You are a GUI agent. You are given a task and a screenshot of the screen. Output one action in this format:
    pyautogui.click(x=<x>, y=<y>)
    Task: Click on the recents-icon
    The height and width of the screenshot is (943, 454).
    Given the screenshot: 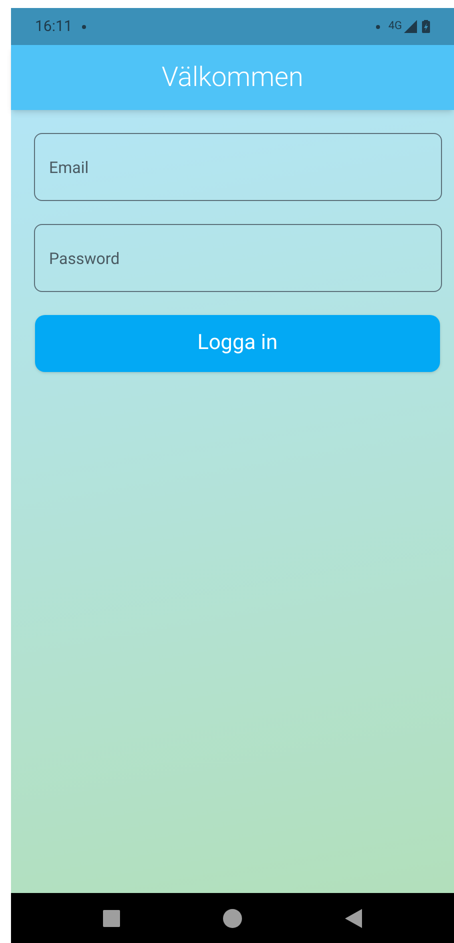 What is the action you would take?
    pyautogui.click(x=111, y=918)
    